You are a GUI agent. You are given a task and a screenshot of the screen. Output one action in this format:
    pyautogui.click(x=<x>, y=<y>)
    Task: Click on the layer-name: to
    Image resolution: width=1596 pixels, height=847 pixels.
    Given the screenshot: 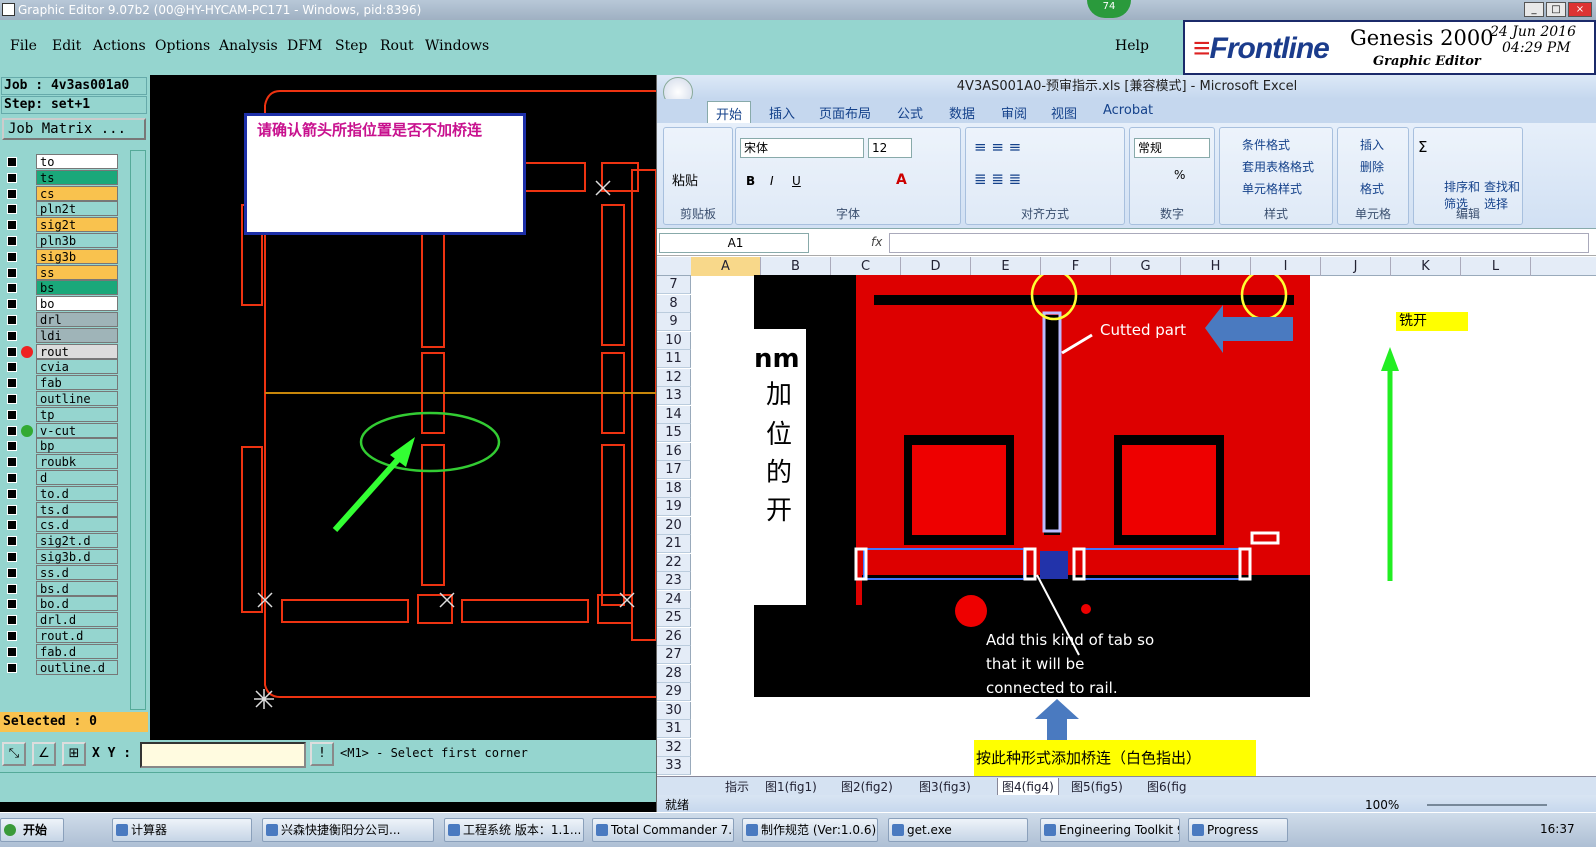 What is the action you would take?
    pyautogui.click(x=77, y=161)
    